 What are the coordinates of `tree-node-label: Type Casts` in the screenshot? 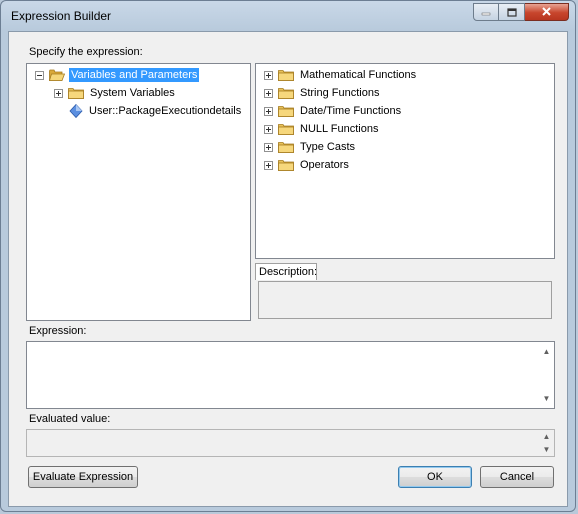 It's located at (328, 147).